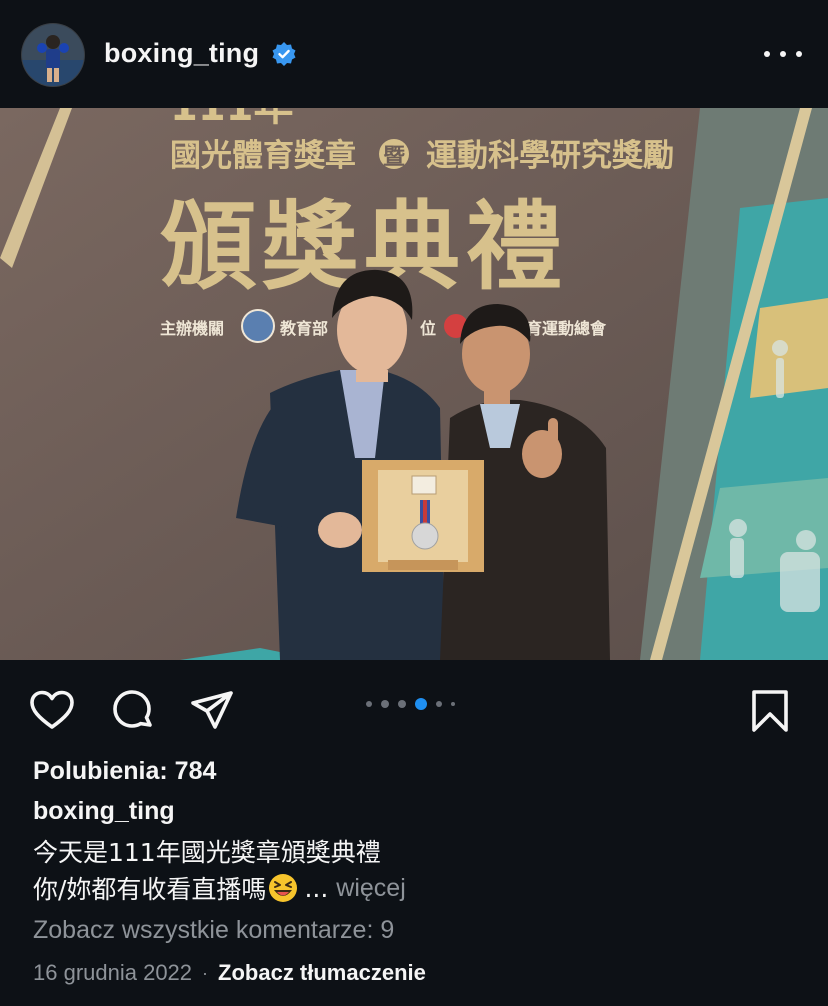 The height and width of the screenshot is (1006, 828). I want to click on bookmark-icon, so click(770, 711).